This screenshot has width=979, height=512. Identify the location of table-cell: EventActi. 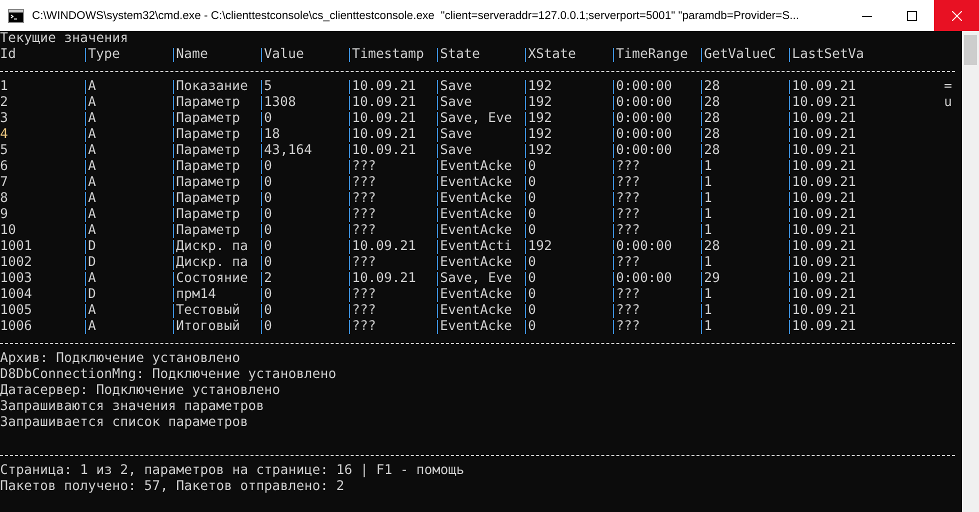
(476, 247).